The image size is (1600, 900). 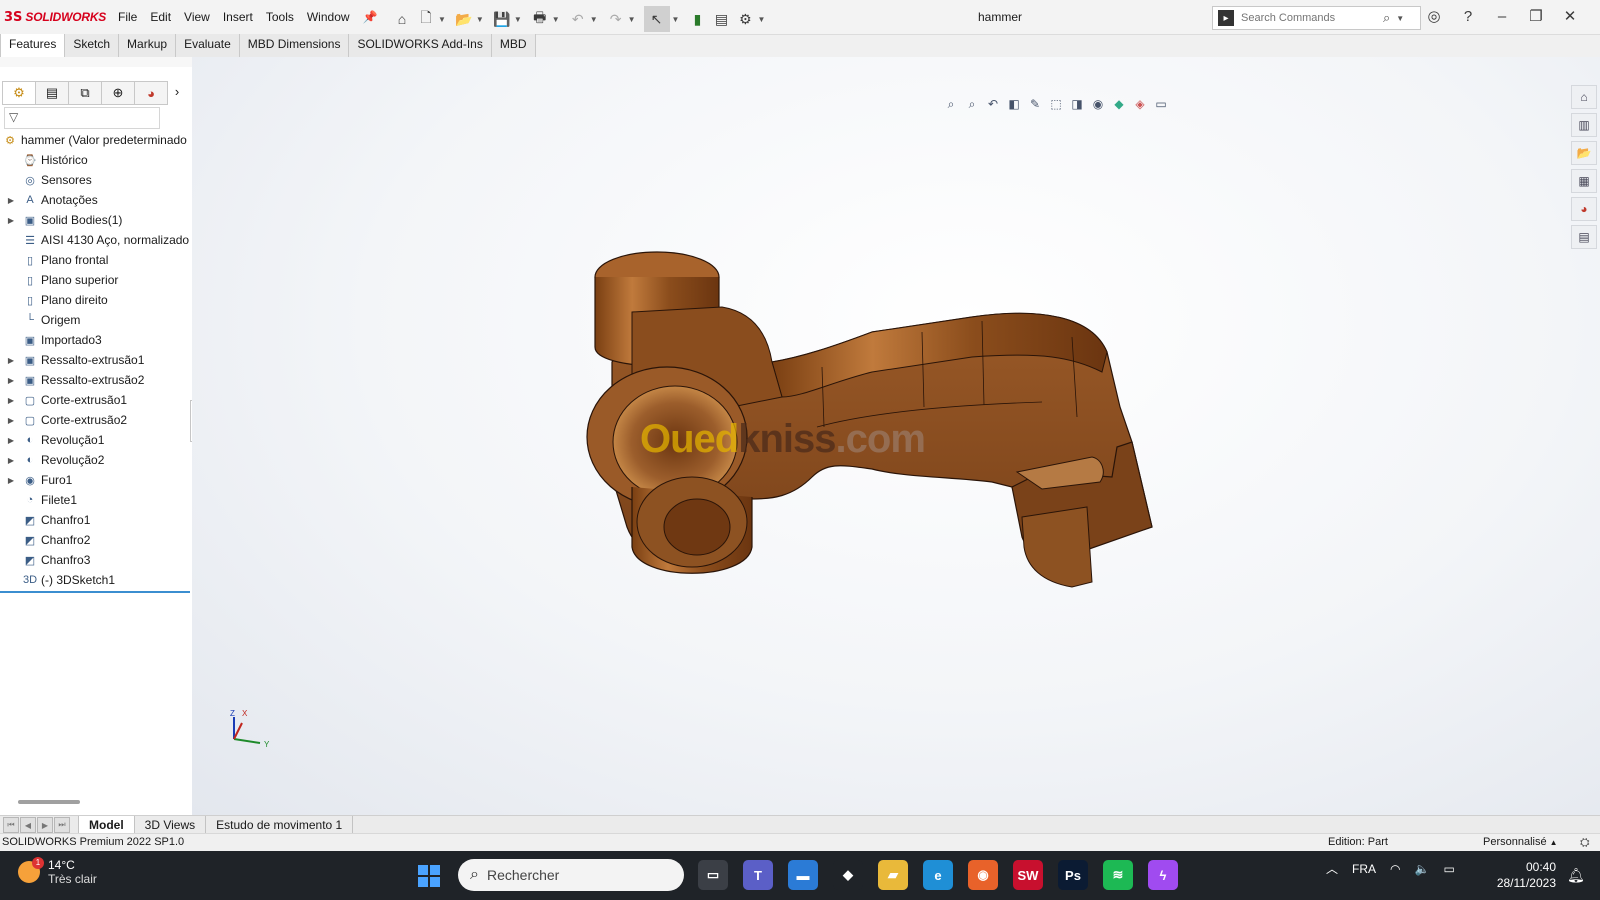 What do you see at coordinates (96, 420) in the screenshot?
I see `tree-item: ▶ ▢ Corte-extrusão2` at bounding box center [96, 420].